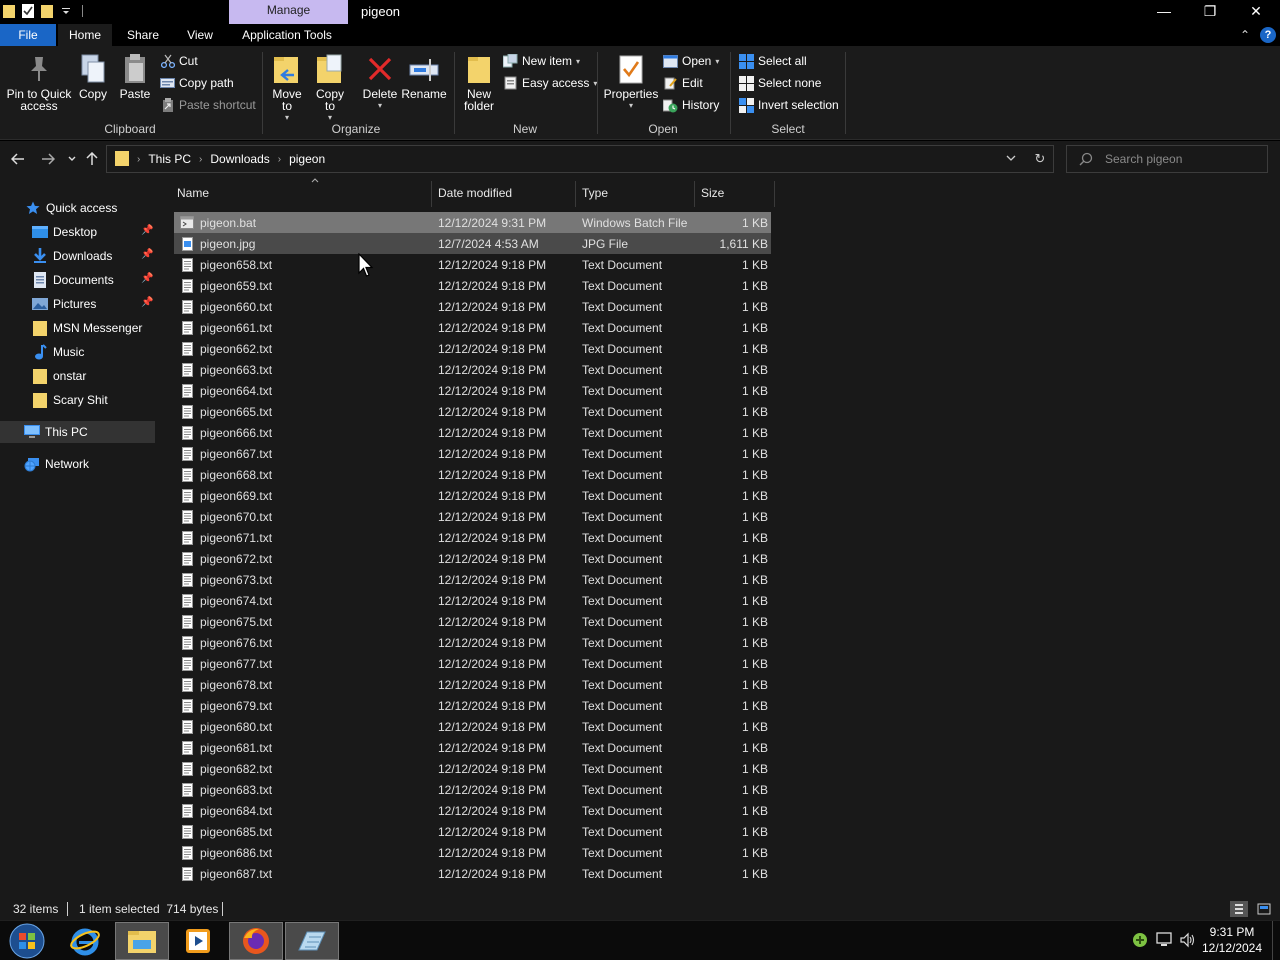 The image size is (1280, 960). Describe the element at coordinates (479, 82) in the screenshot. I see `new-folder-button: New folder` at that location.